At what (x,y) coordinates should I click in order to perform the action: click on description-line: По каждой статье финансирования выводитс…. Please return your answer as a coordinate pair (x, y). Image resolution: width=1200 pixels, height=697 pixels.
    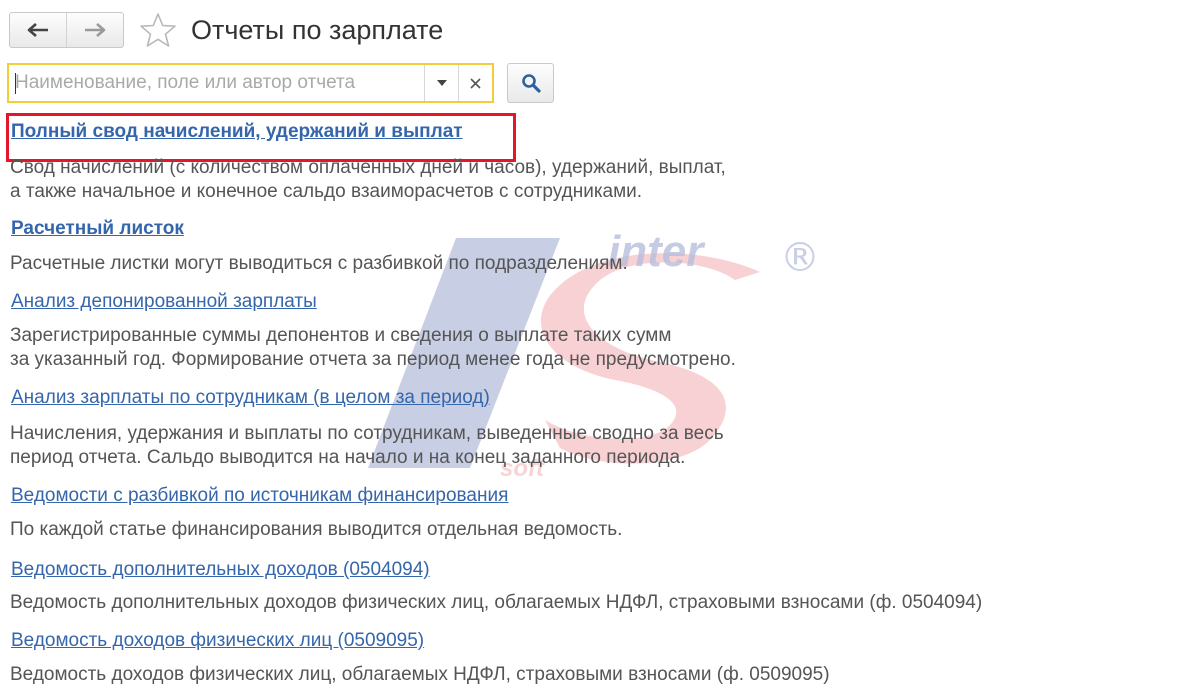
    Looking at the image, I should click on (316, 529).